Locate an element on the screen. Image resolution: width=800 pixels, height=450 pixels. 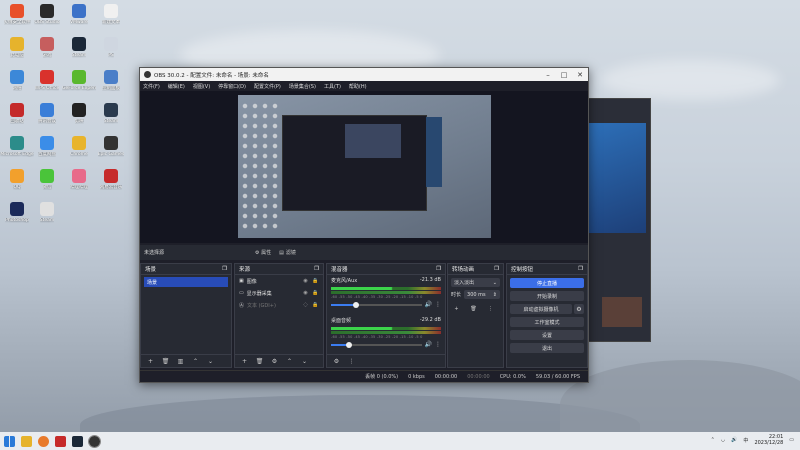
desktop-icon: 控制面板 is located at coordinates (111, 80).